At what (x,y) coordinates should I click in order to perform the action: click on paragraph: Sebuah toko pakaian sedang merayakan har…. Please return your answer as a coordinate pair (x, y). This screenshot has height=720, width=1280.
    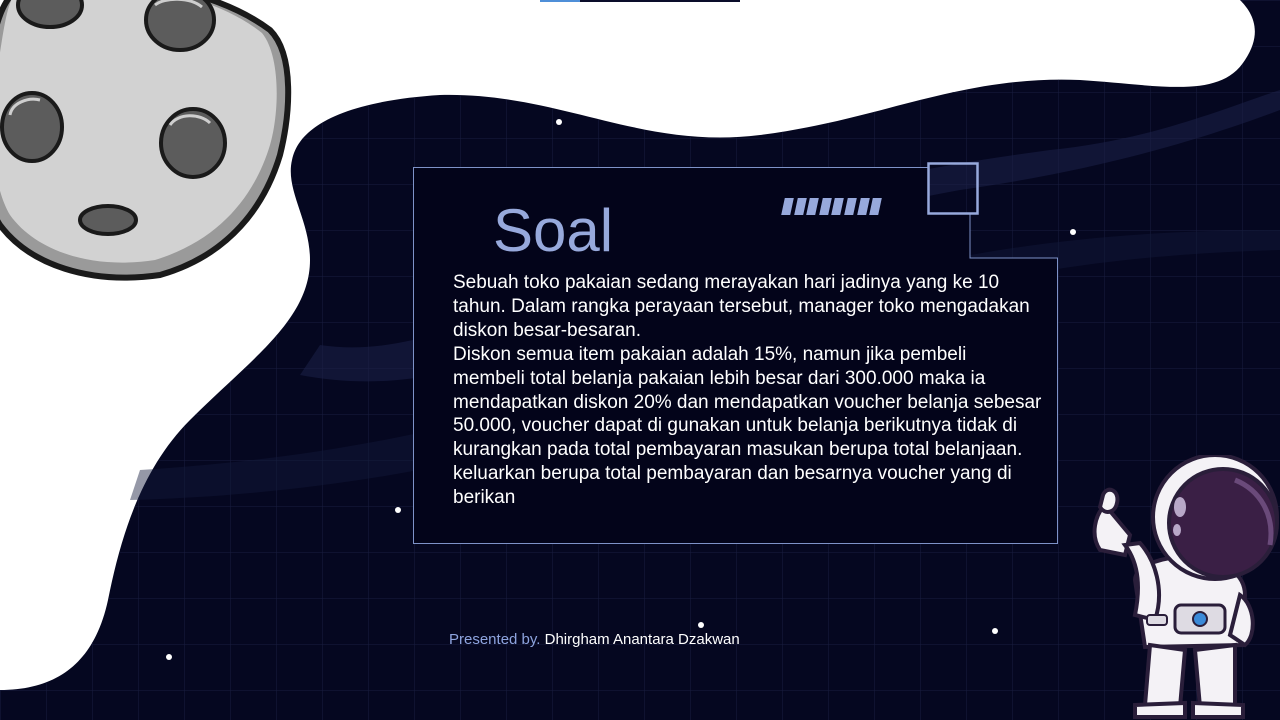
    Looking at the image, I should click on (741, 306).